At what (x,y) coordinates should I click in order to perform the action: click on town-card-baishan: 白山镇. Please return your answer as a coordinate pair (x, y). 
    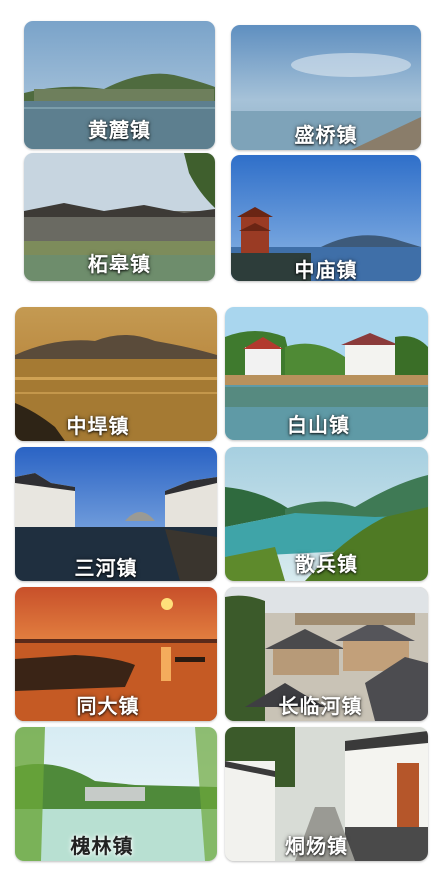
    Looking at the image, I should click on (326, 373).